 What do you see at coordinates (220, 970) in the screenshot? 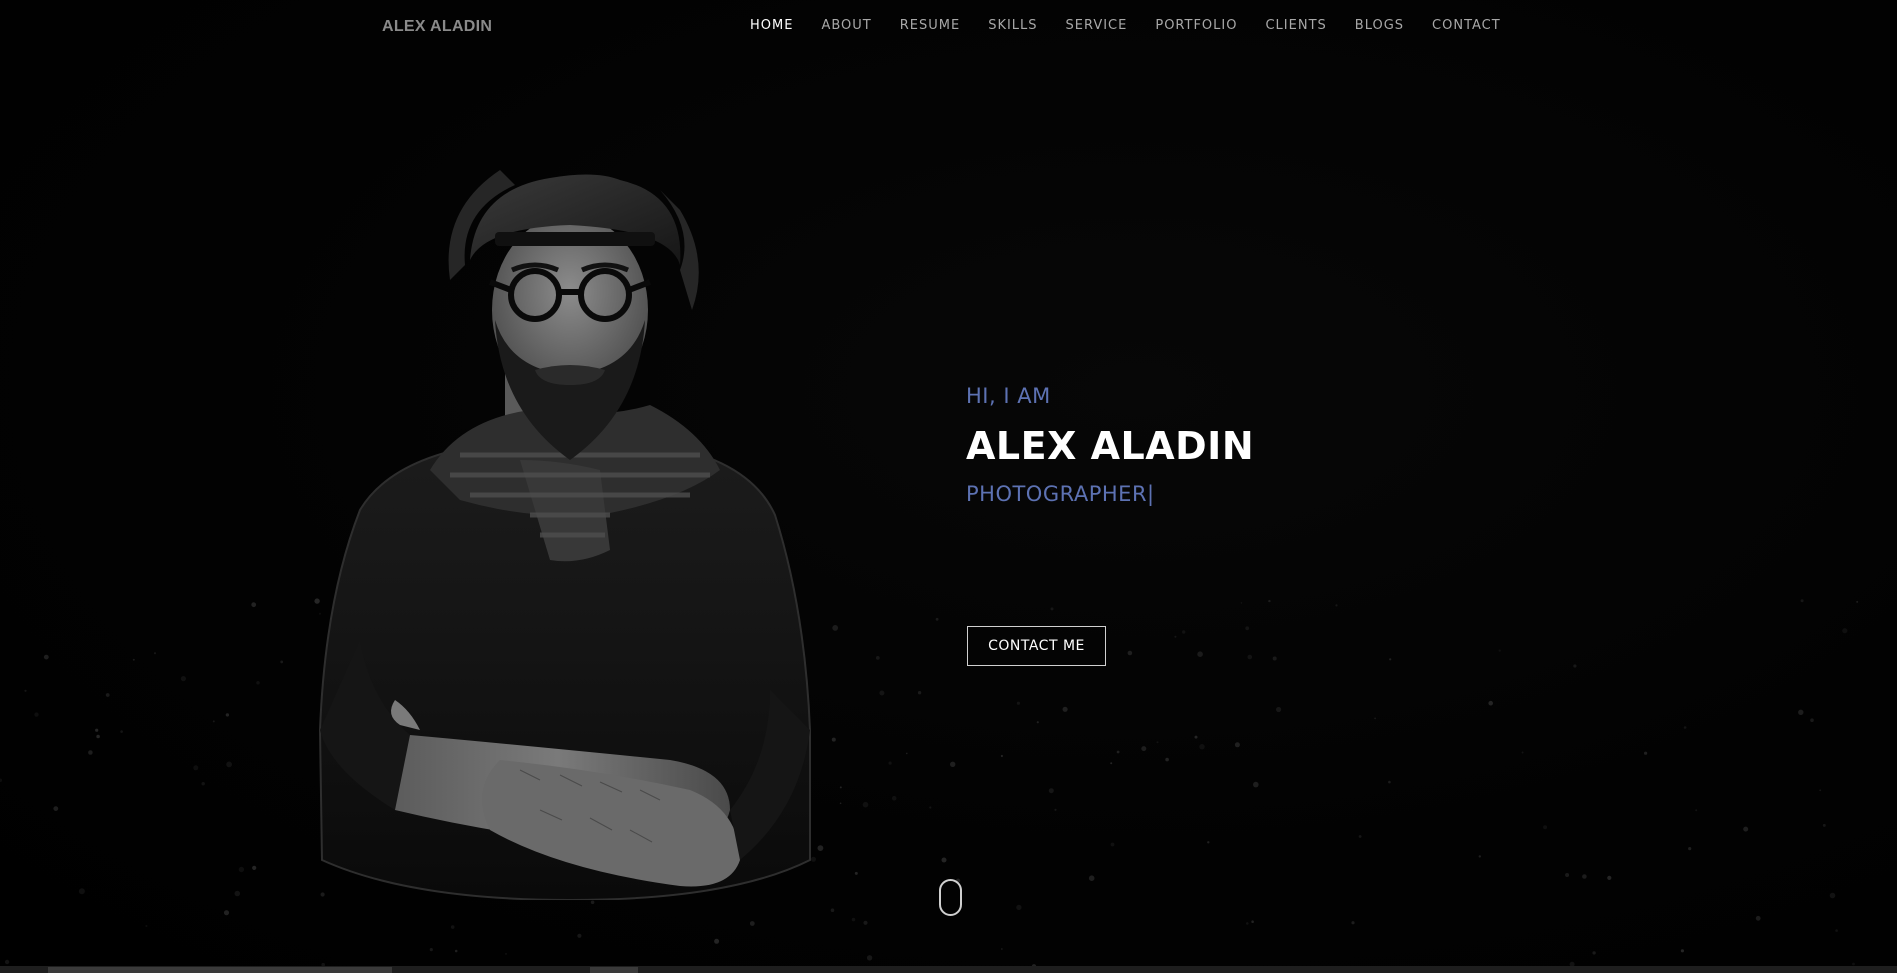
I see `scrollbar-thumb` at bounding box center [220, 970].